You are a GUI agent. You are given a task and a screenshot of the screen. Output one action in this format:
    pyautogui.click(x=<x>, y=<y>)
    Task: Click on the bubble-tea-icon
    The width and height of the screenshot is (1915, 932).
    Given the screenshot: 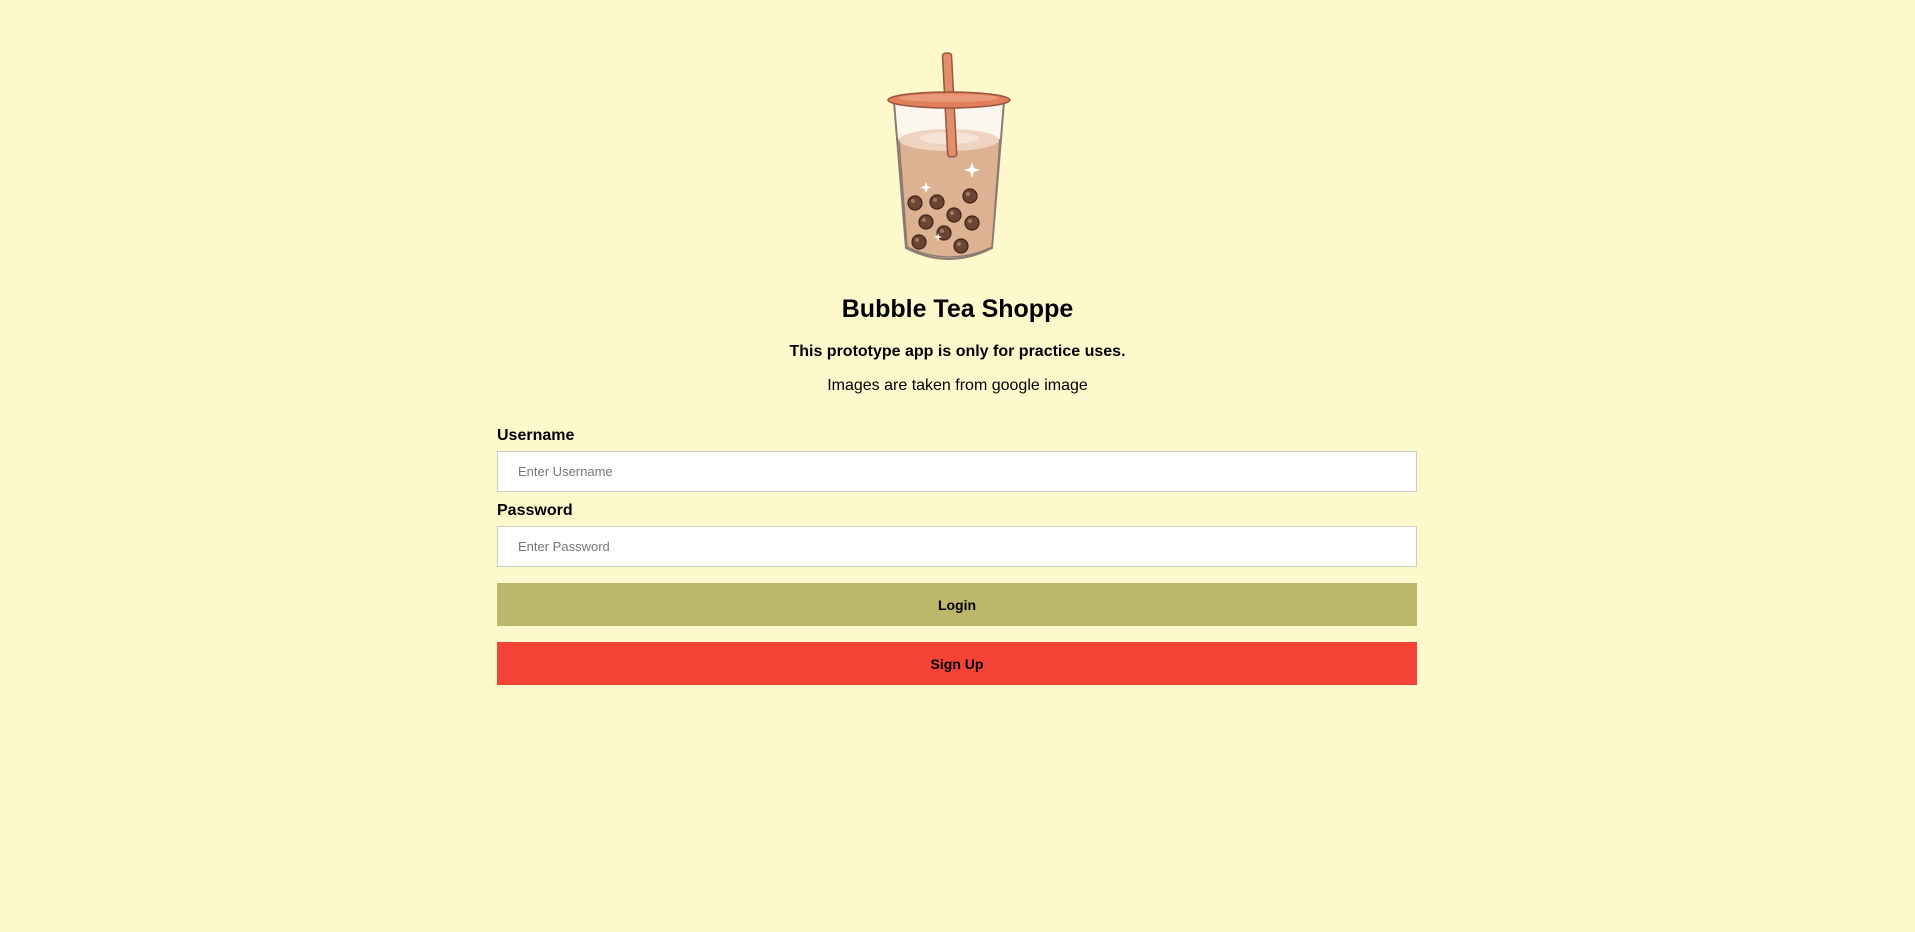 What is the action you would take?
    pyautogui.click(x=949, y=156)
    